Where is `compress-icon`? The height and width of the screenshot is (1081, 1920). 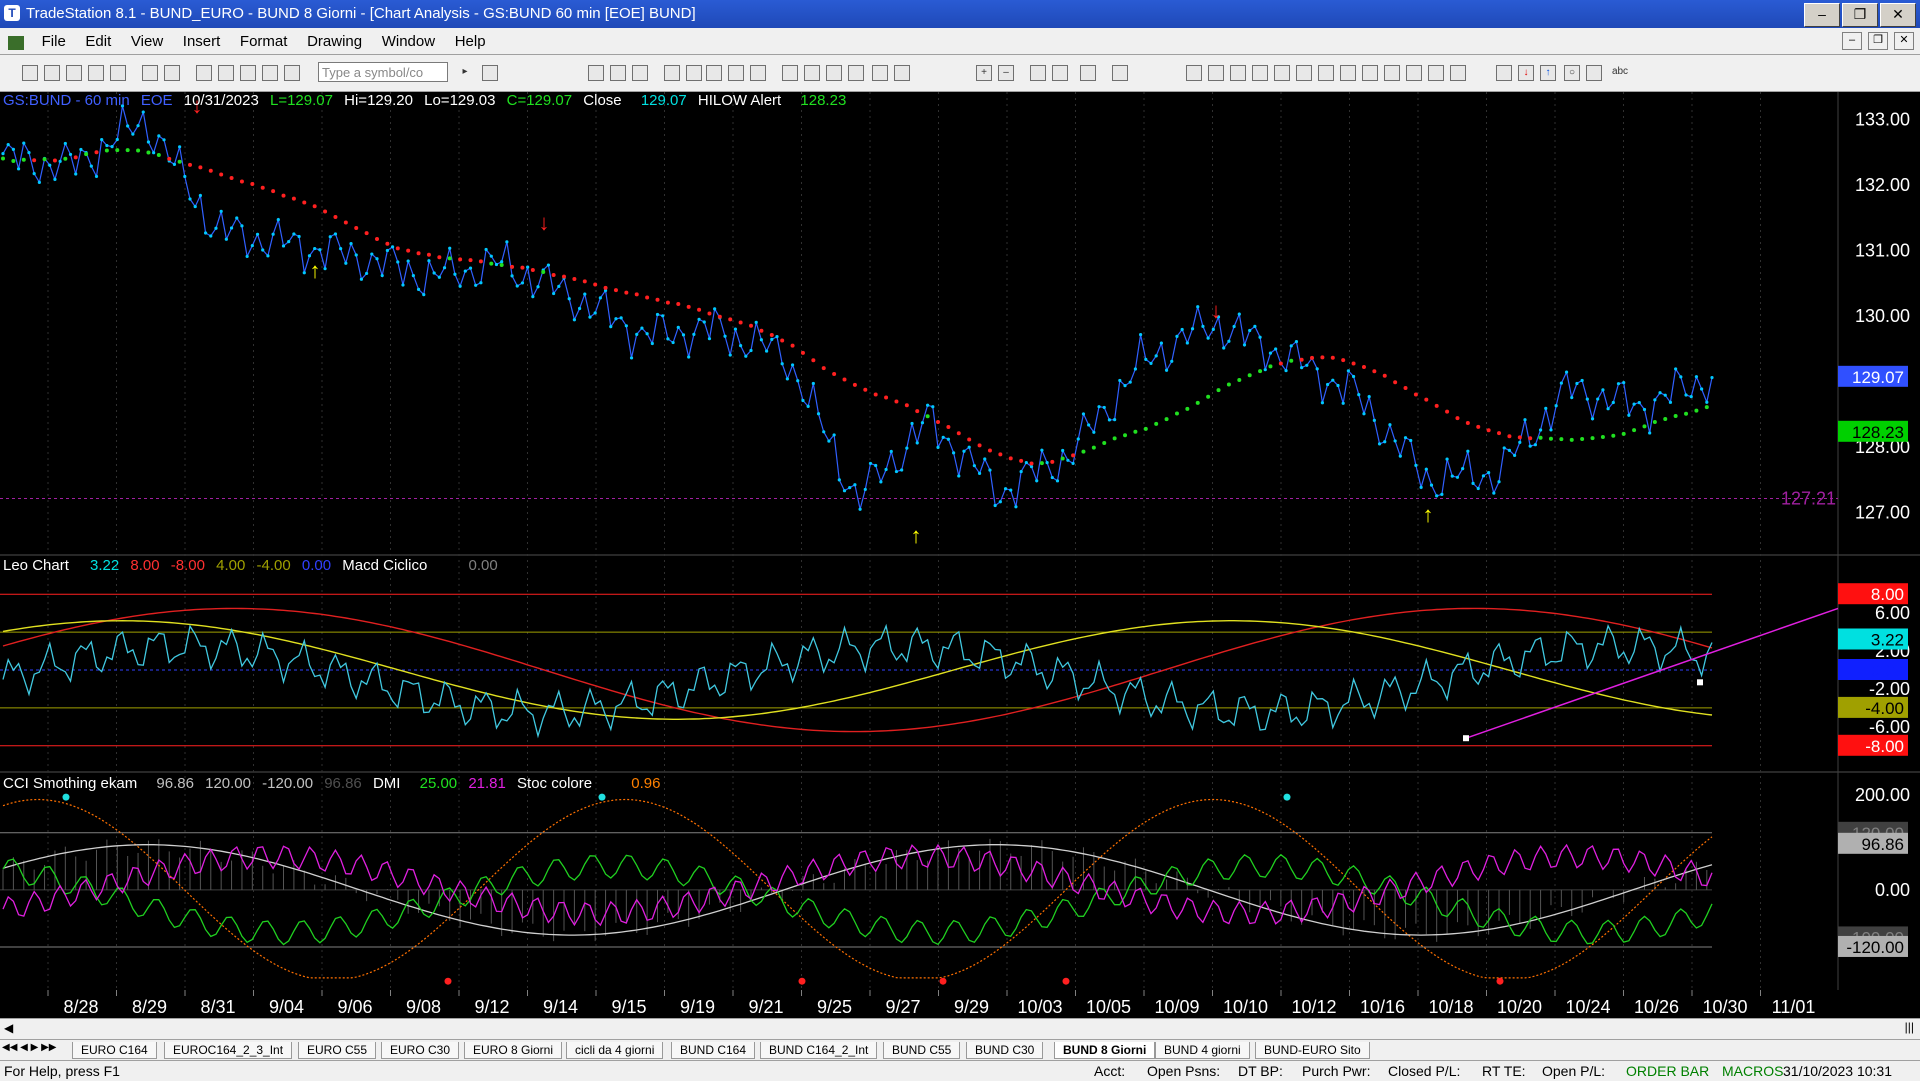 compress-icon is located at coordinates (902, 73).